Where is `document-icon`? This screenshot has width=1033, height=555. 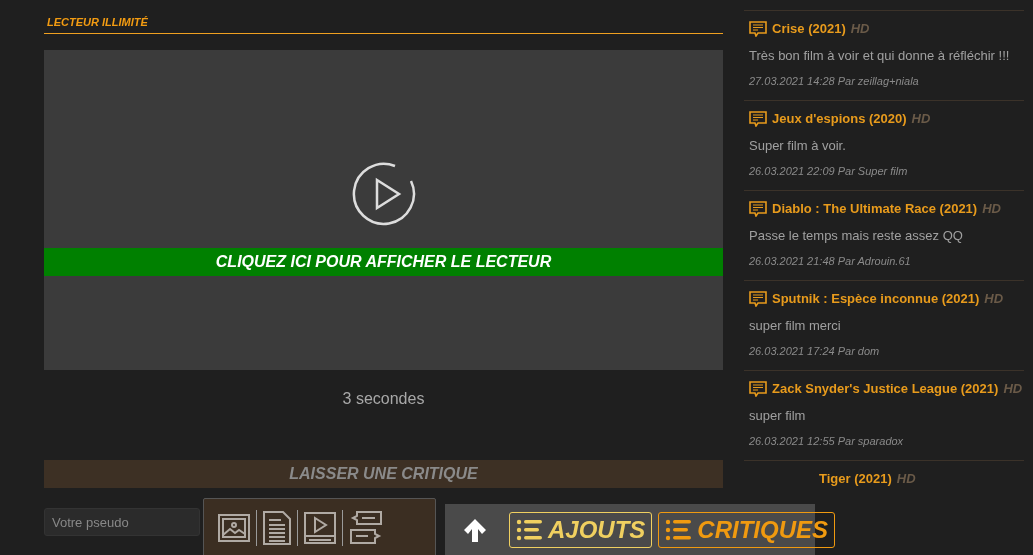
document-icon is located at coordinates (277, 528).